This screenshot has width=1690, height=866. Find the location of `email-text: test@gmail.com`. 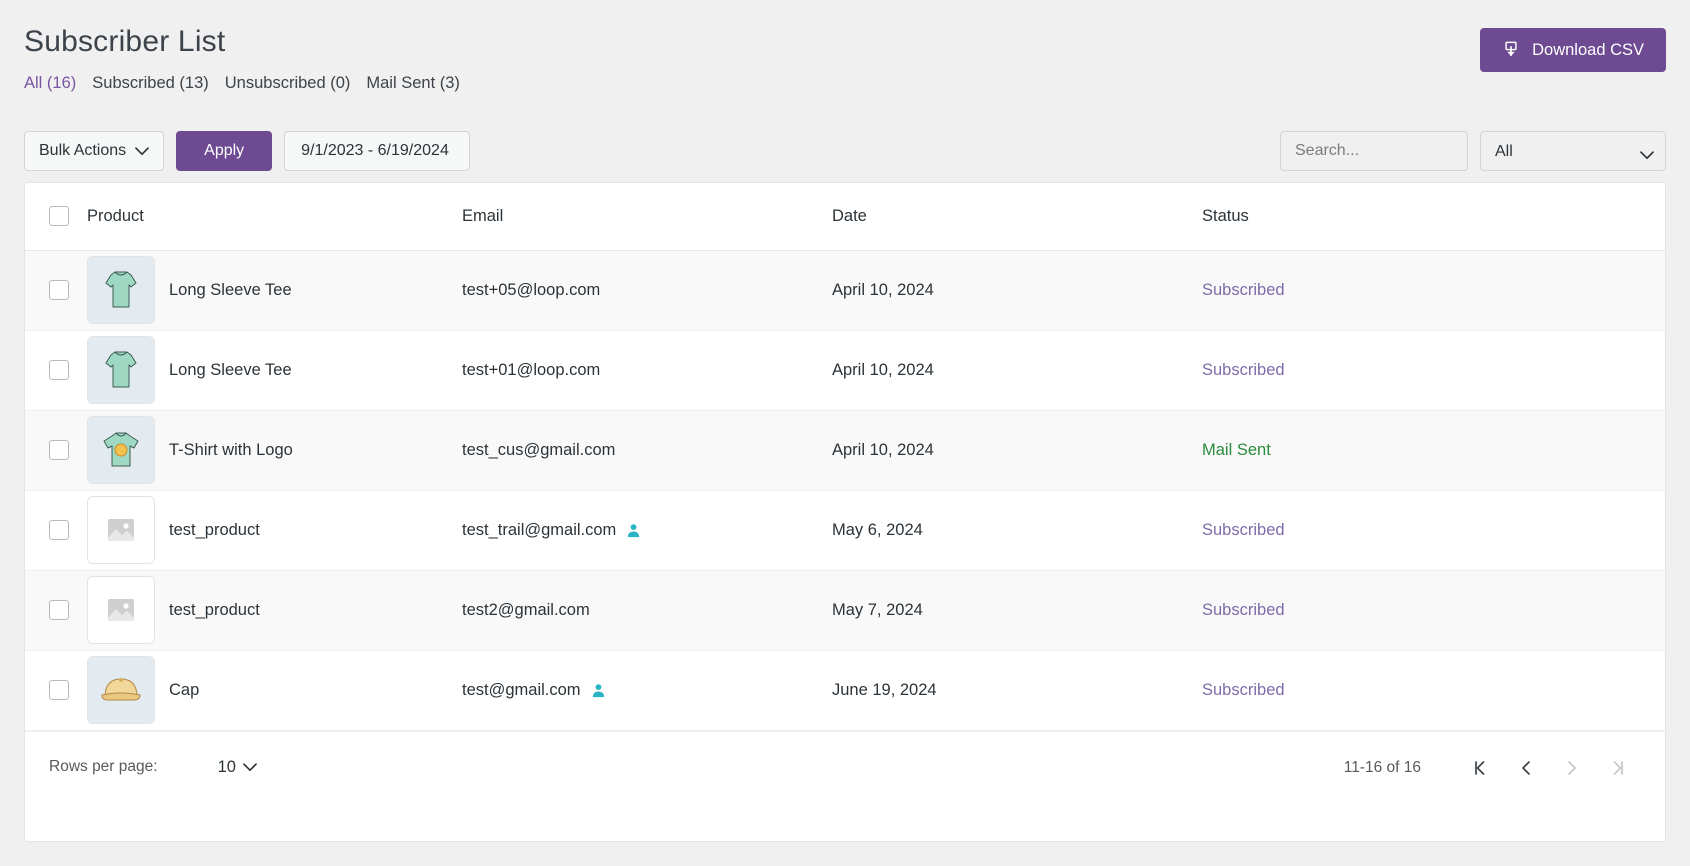

email-text: test@gmail.com is located at coordinates (521, 689).